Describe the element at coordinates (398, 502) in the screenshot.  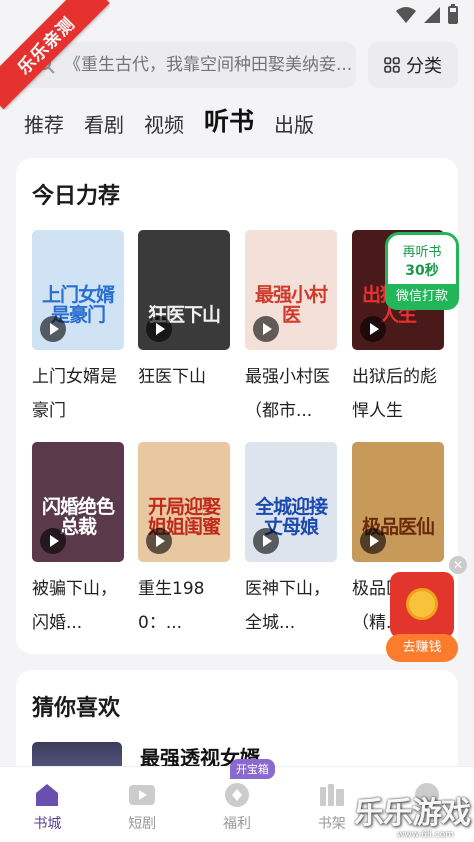
I see `book-cover: 极品医仙` at that location.